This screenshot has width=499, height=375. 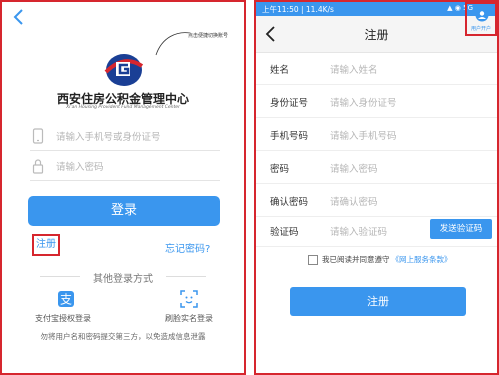 I want to click on phone-icon, so click(x=38, y=136).